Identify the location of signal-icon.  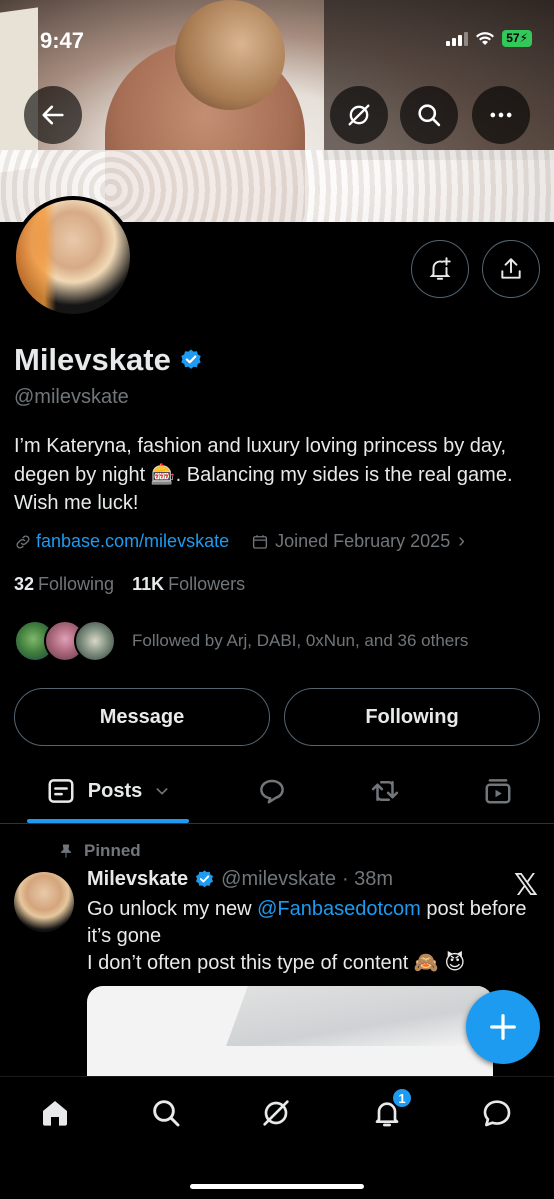
(457, 38).